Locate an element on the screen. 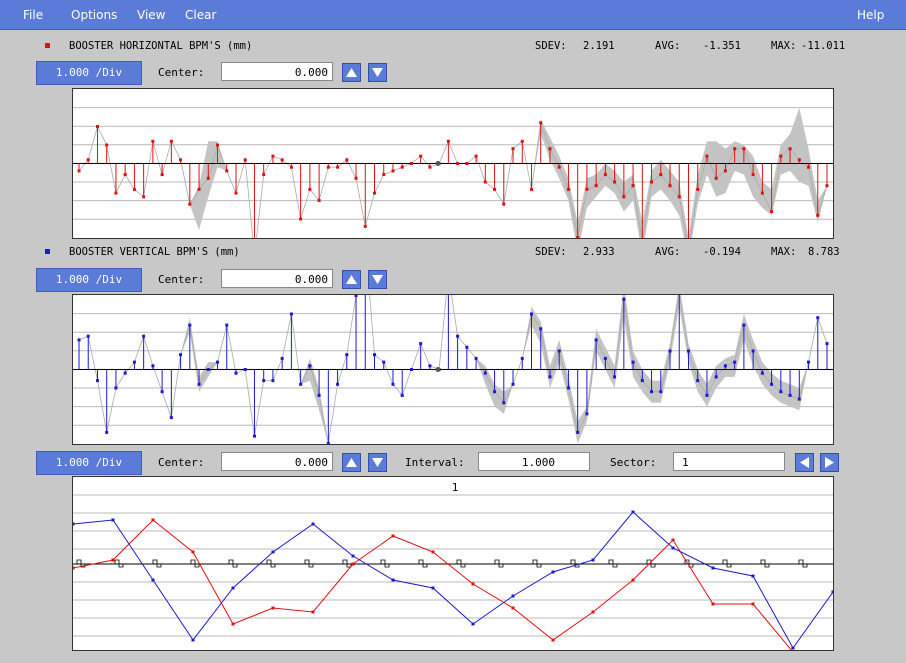  sector-prev-button is located at coordinates (804, 462).